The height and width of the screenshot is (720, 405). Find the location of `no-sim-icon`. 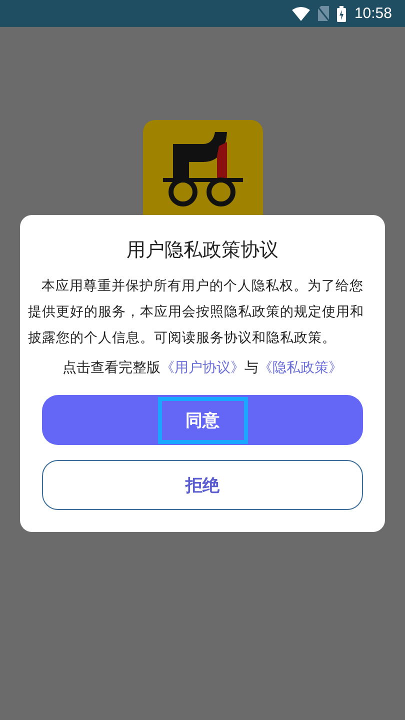

no-sim-icon is located at coordinates (324, 13).